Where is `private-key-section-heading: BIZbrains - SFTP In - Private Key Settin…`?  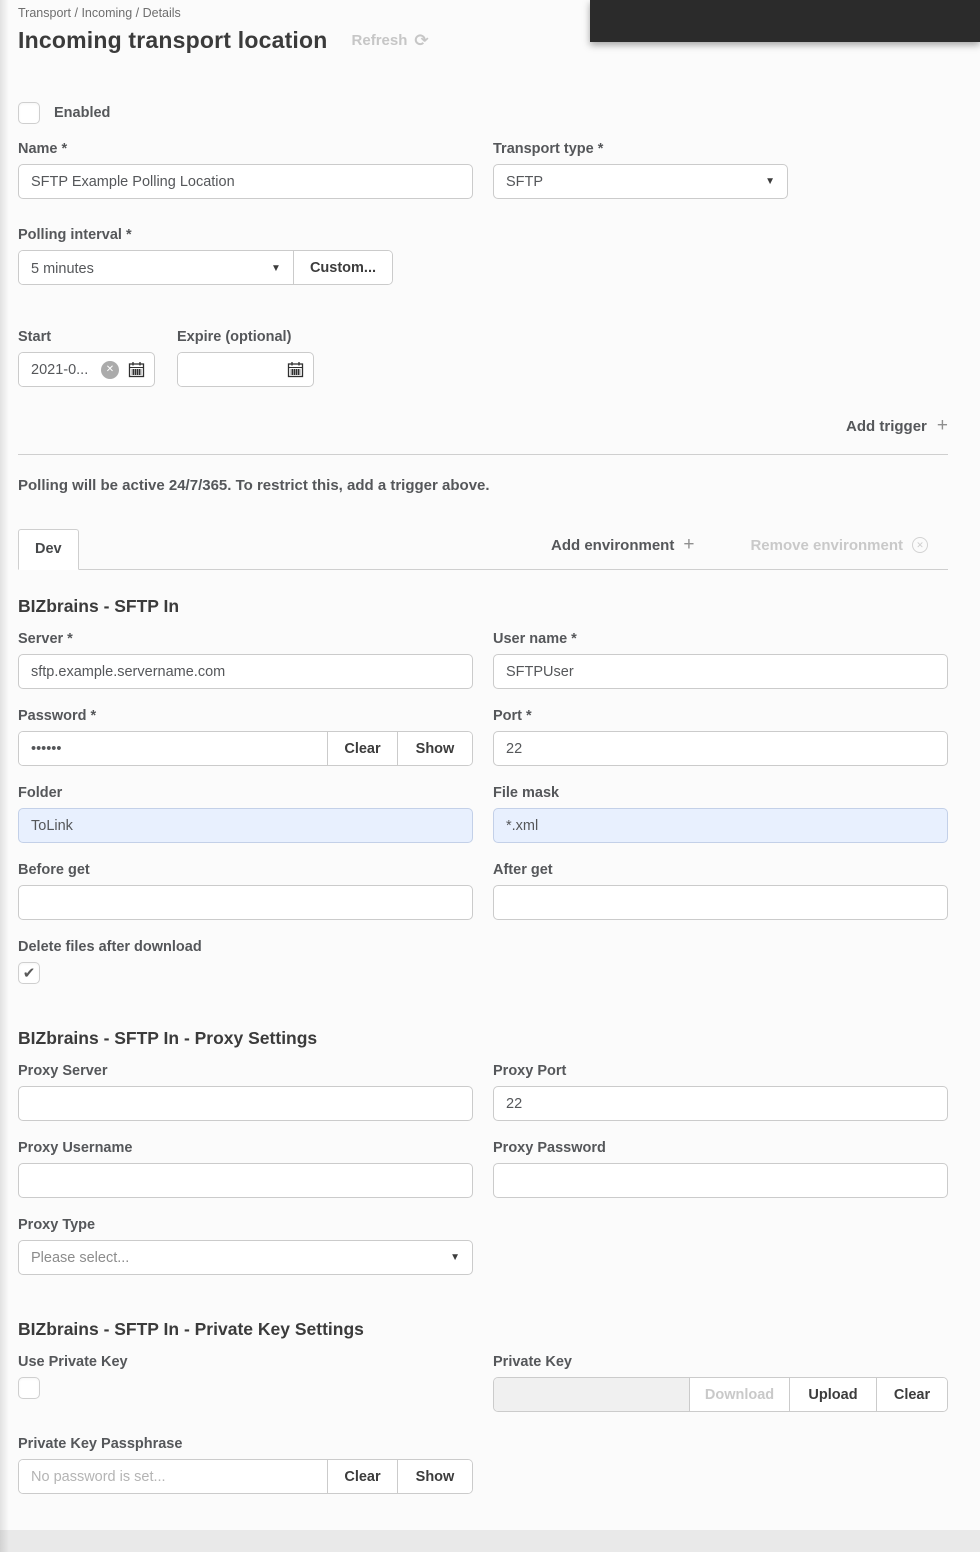 private-key-section-heading: BIZbrains - SFTP In - Private Key Settin… is located at coordinates (191, 1329).